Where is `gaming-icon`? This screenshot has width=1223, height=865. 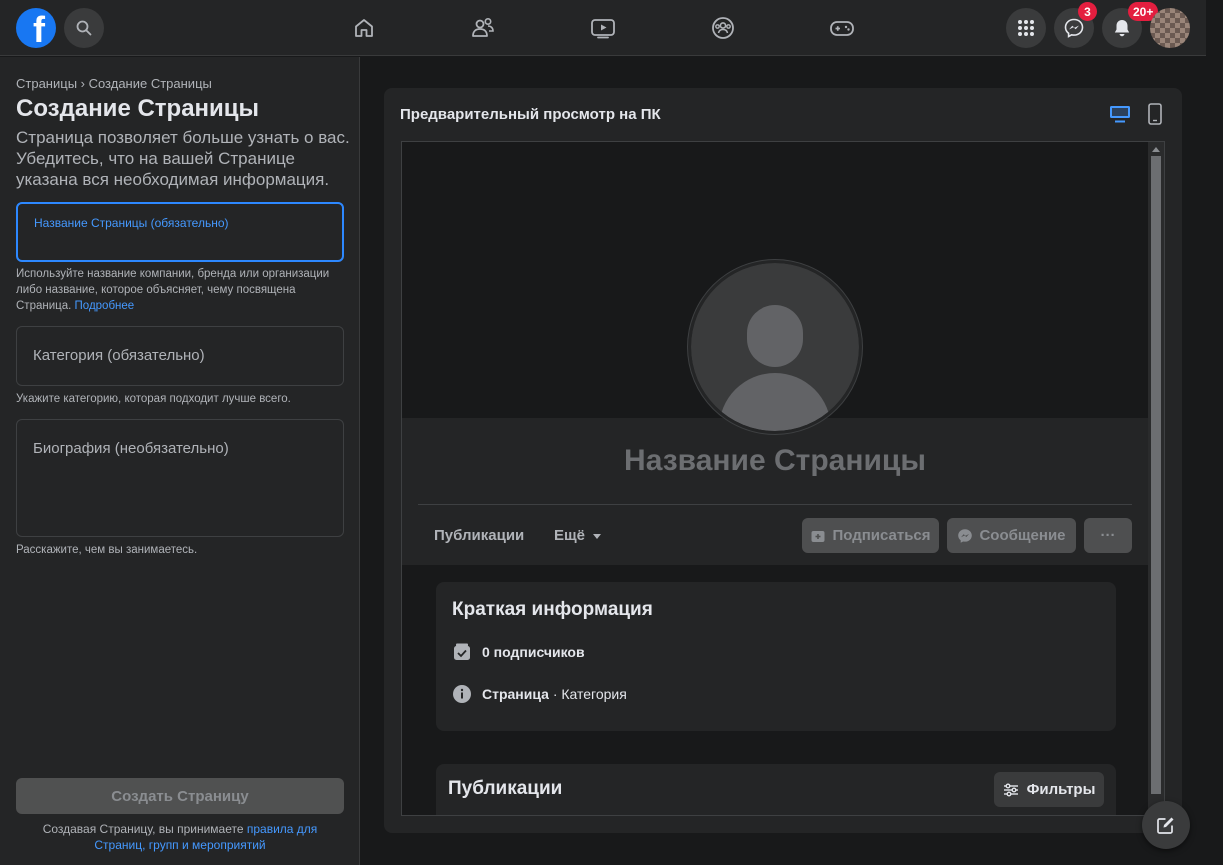 gaming-icon is located at coordinates (842, 28).